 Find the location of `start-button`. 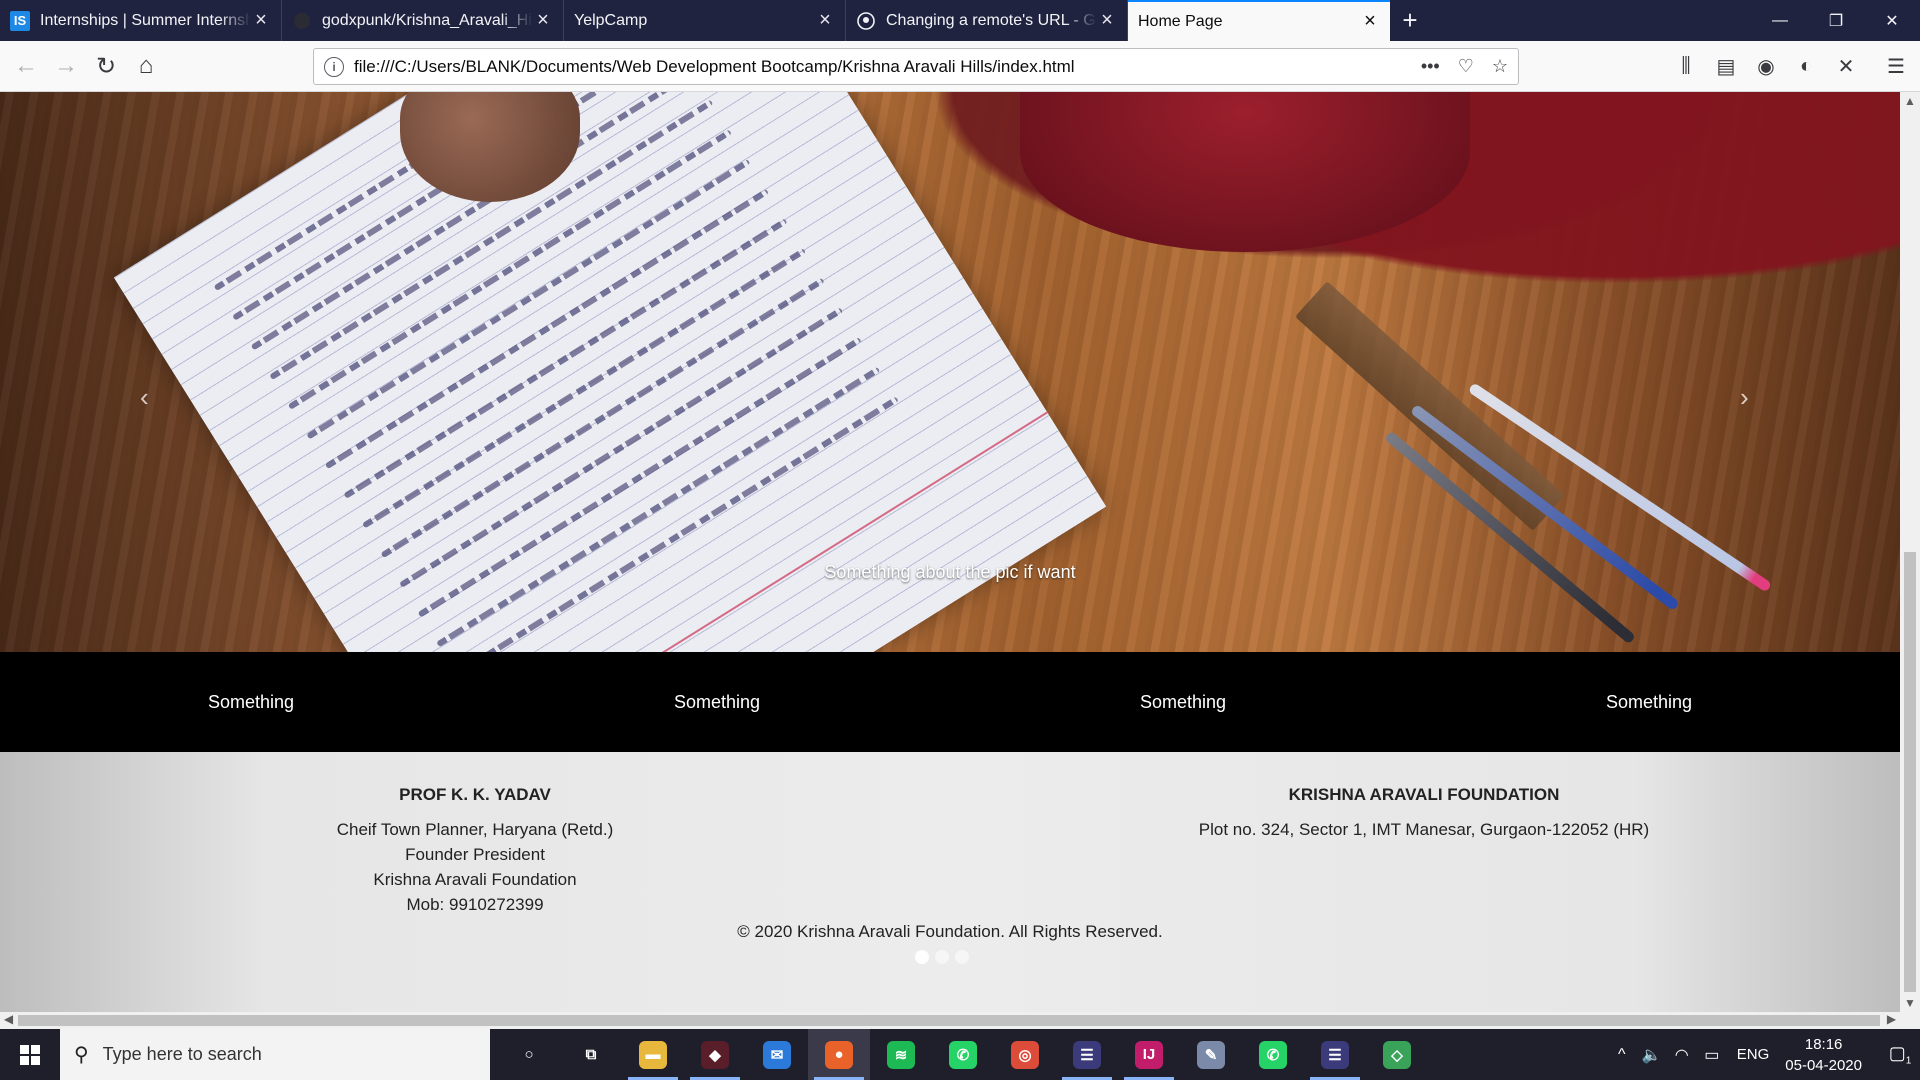

start-button is located at coordinates (30, 1054).